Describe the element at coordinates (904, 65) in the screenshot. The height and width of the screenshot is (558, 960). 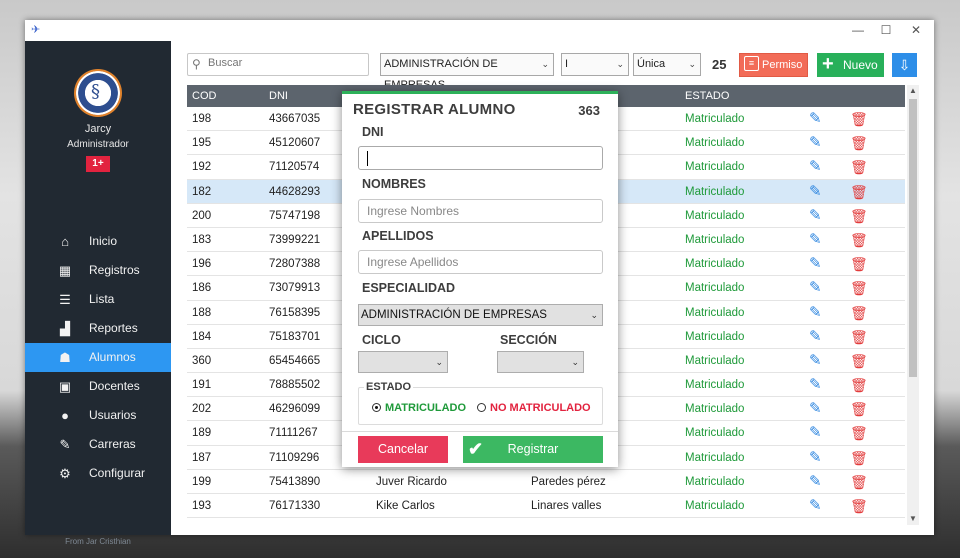
I see `export-button: ⇩` at that location.